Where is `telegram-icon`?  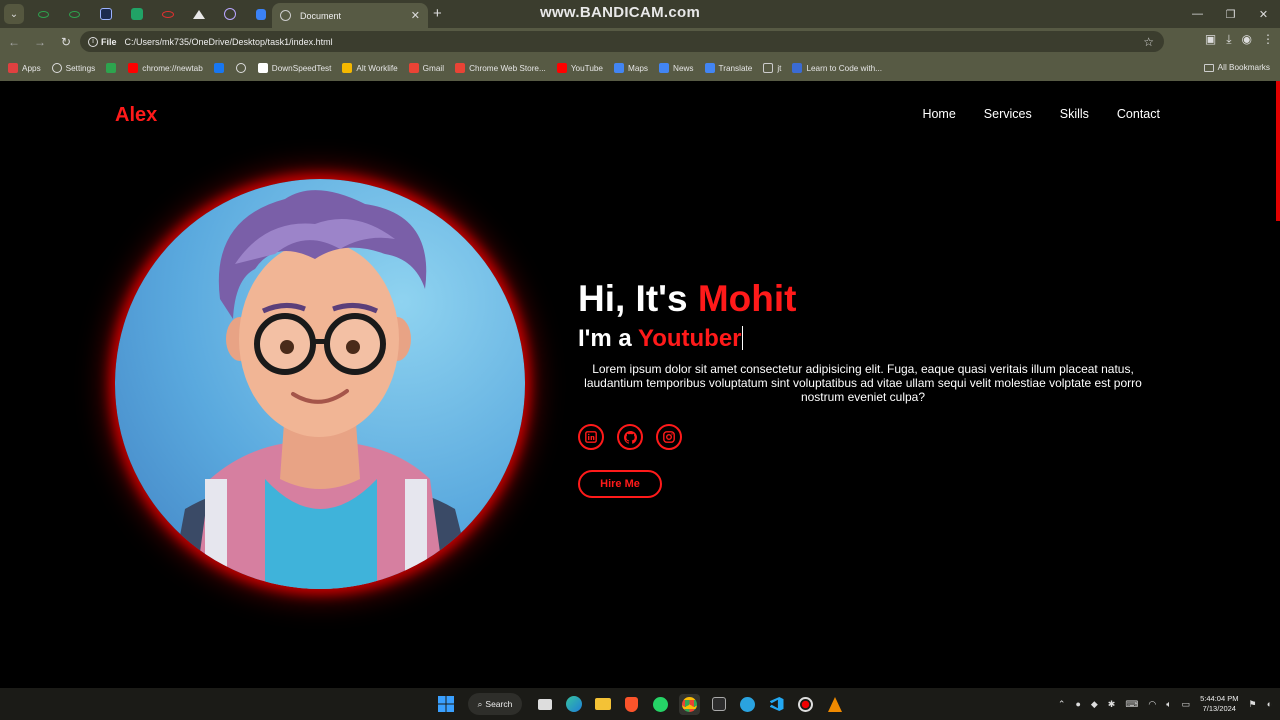 telegram-icon is located at coordinates (747, 704).